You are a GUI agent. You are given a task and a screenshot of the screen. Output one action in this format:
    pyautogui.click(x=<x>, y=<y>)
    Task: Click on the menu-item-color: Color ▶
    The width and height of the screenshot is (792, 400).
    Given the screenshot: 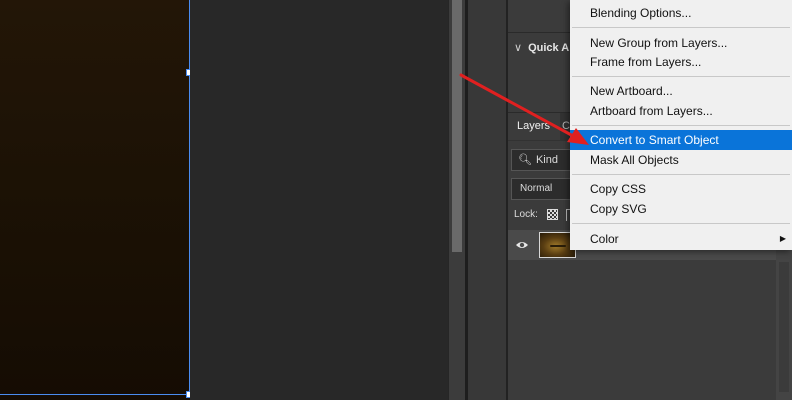 What is the action you would take?
    pyautogui.click(x=681, y=239)
    